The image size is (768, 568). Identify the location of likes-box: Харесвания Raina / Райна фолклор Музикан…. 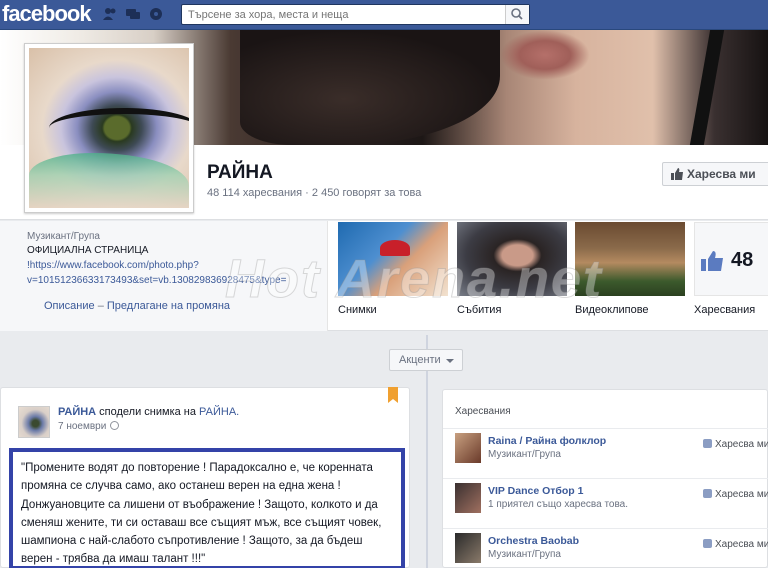
(605, 478).